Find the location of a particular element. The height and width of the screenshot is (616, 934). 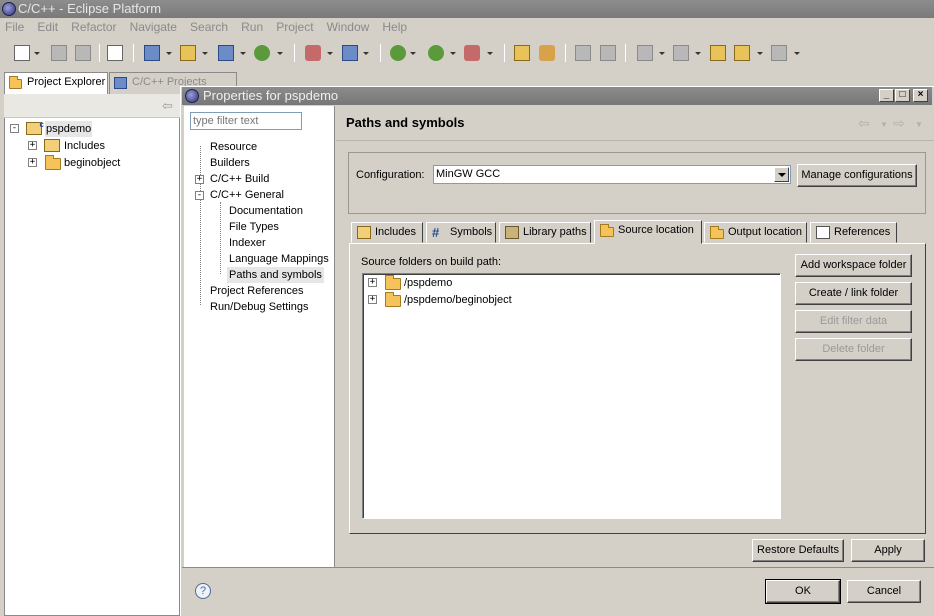

back-arrow-icon is located at coordinates (742, 53).